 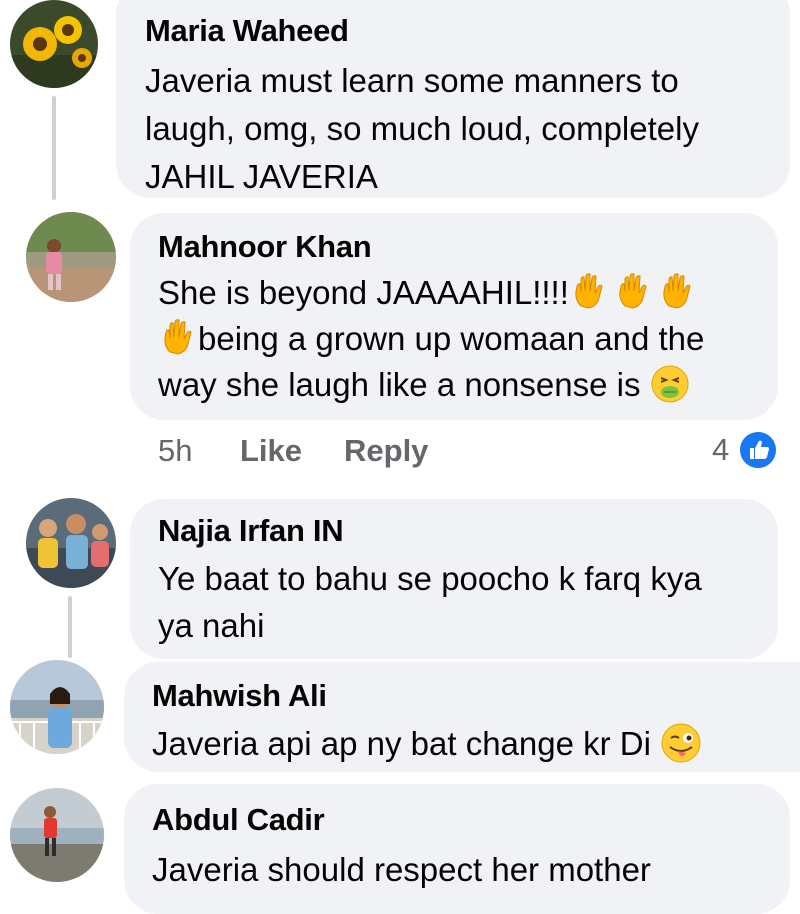 I want to click on comment-text-line: Javeria api ap ny bat change kr Di, so click(x=427, y=744).